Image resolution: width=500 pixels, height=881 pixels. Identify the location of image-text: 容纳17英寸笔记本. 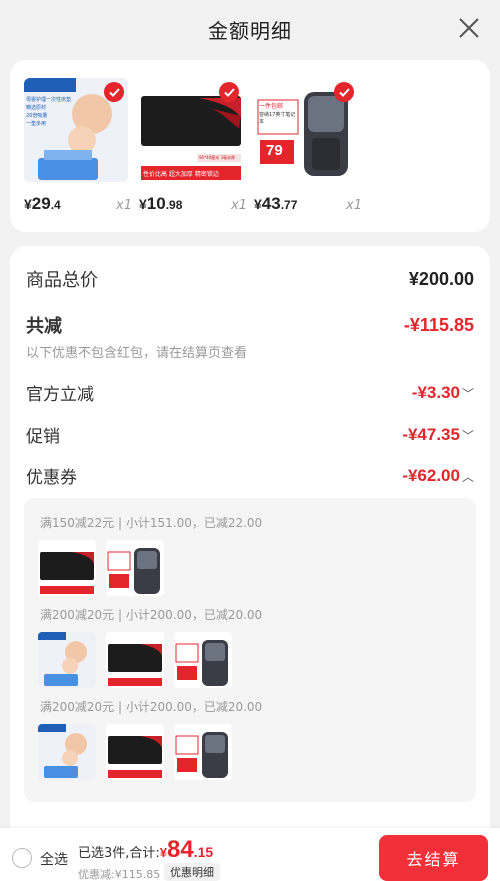
(277, 118).